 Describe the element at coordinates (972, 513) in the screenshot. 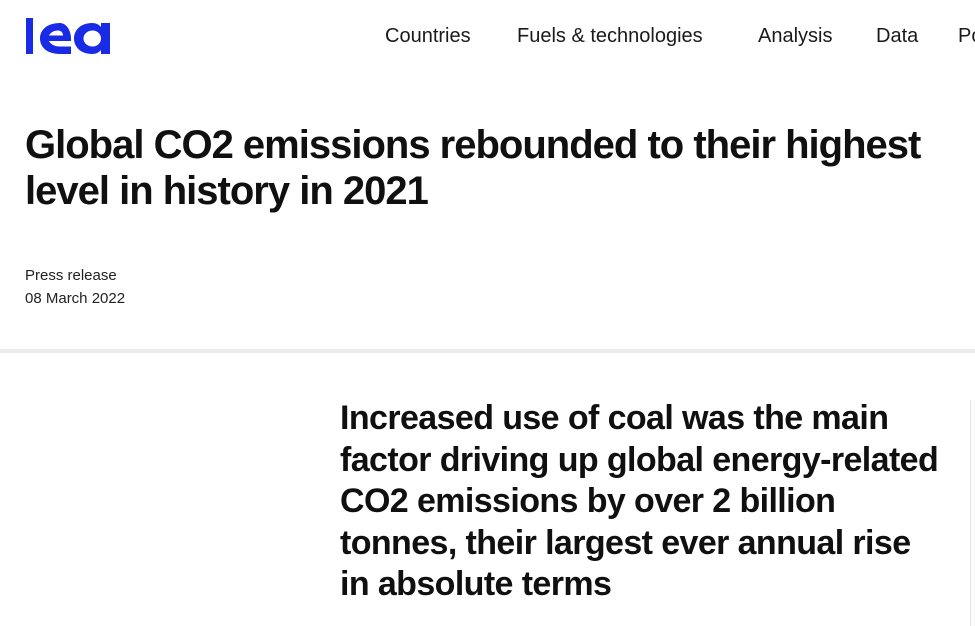

I see `side-panel-edge` at that location.